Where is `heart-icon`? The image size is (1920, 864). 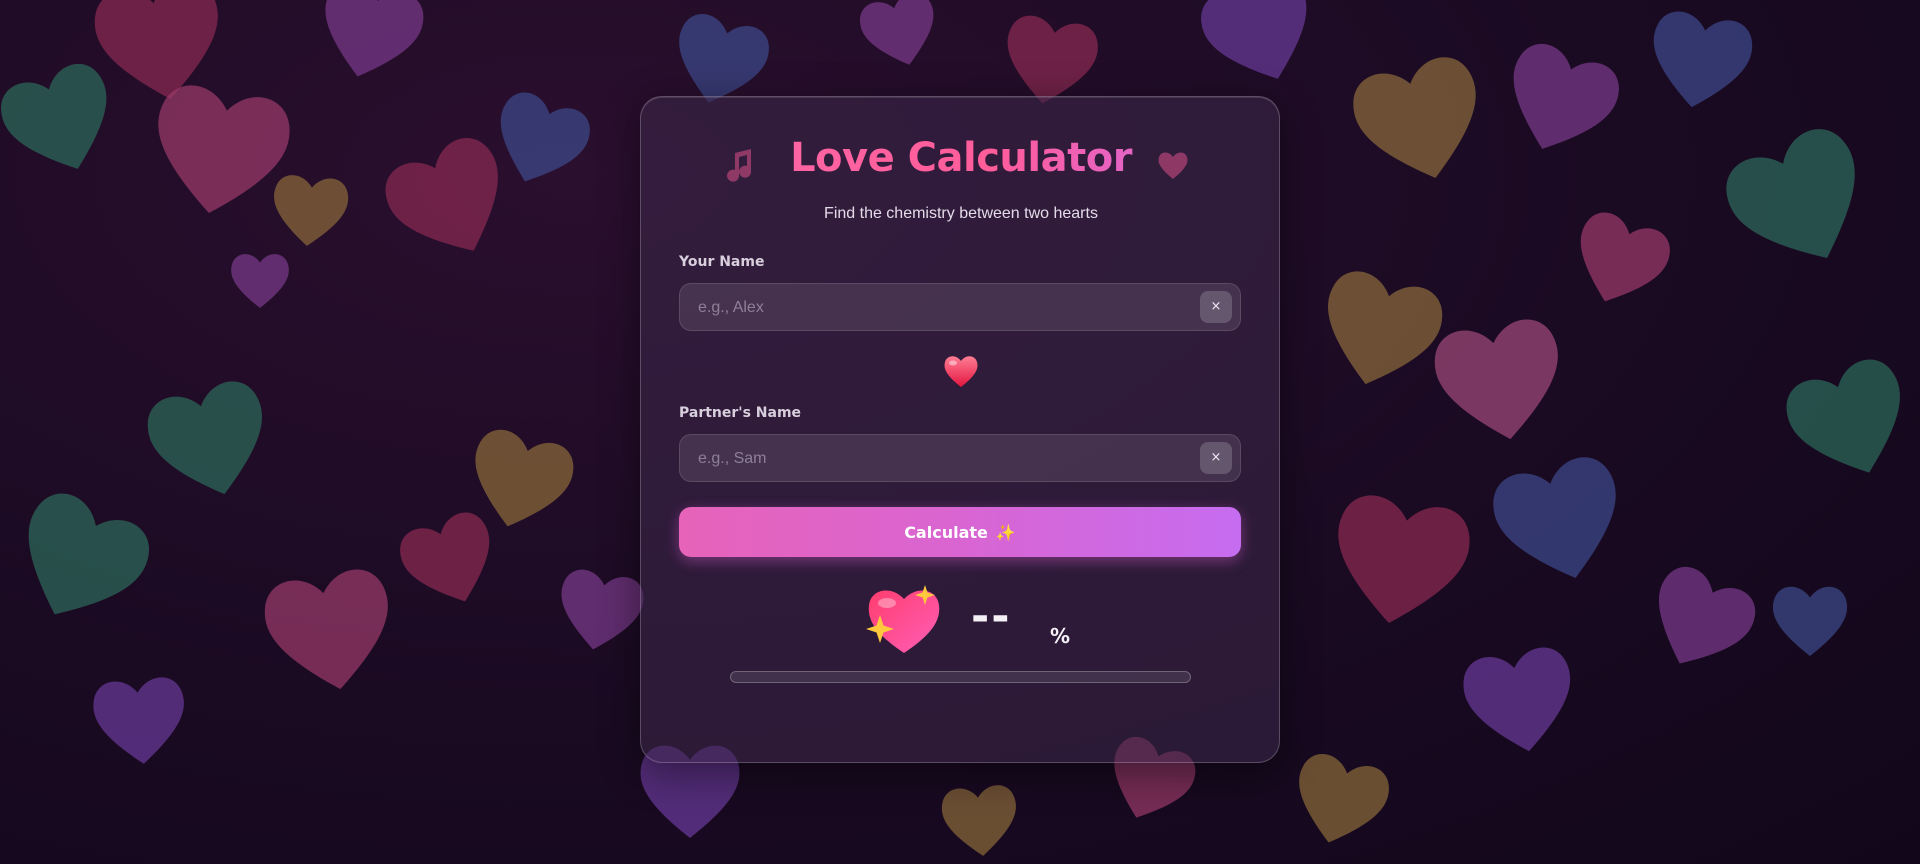
heart-icon is located at coordinates (961, 371).